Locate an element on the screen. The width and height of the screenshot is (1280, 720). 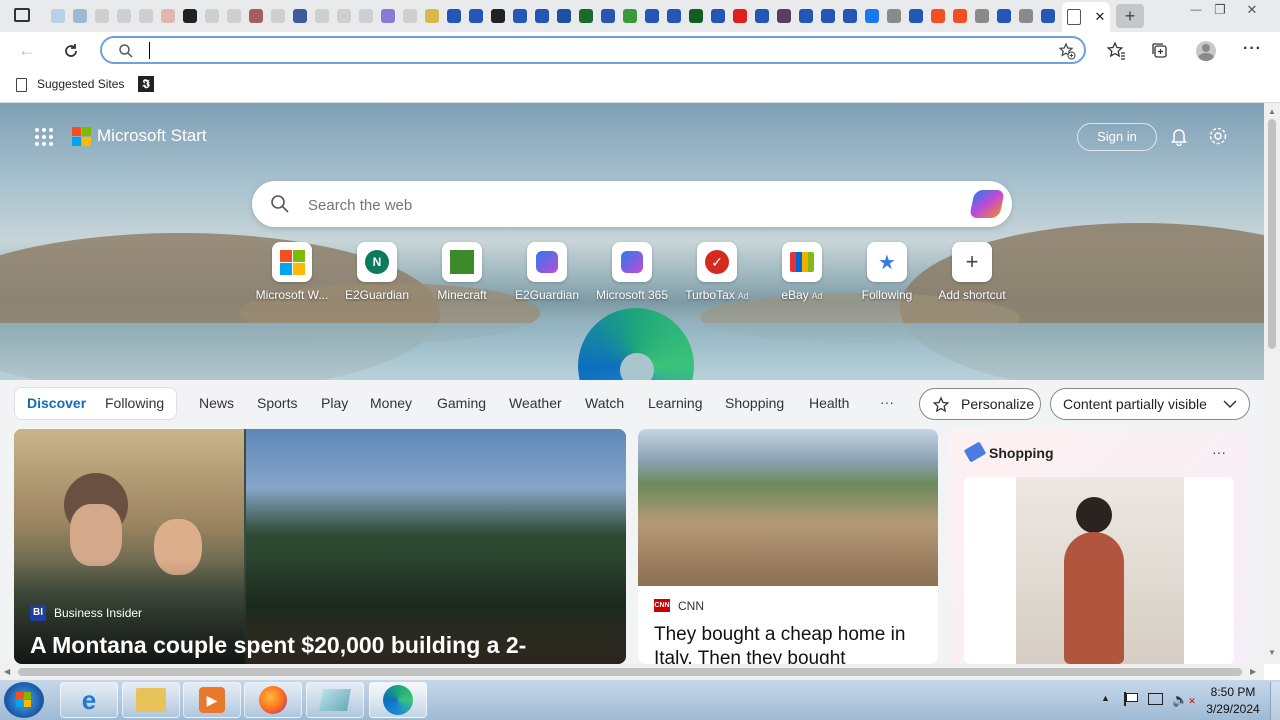
action-center-flag-icon is located at coordinates (1131, 699).